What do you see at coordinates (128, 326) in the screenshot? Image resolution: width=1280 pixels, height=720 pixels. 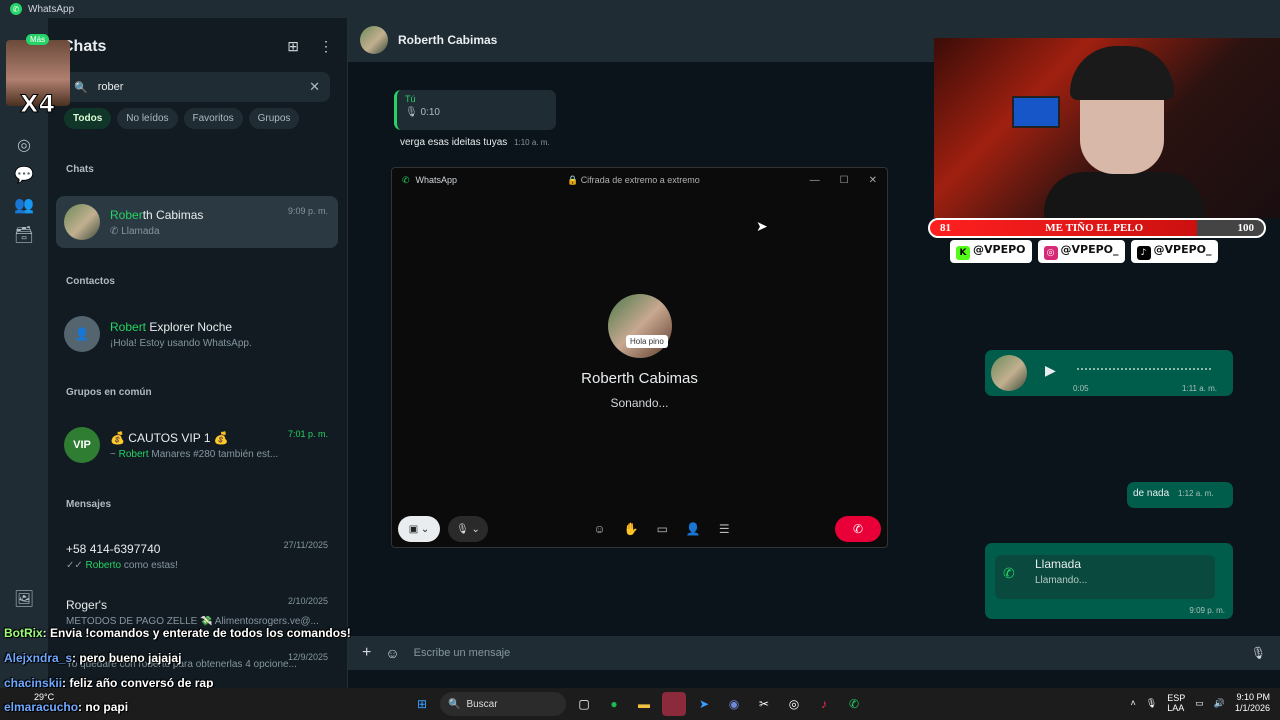 I see `contact-name-highlight: Robert` at bounding box center [128, 326].